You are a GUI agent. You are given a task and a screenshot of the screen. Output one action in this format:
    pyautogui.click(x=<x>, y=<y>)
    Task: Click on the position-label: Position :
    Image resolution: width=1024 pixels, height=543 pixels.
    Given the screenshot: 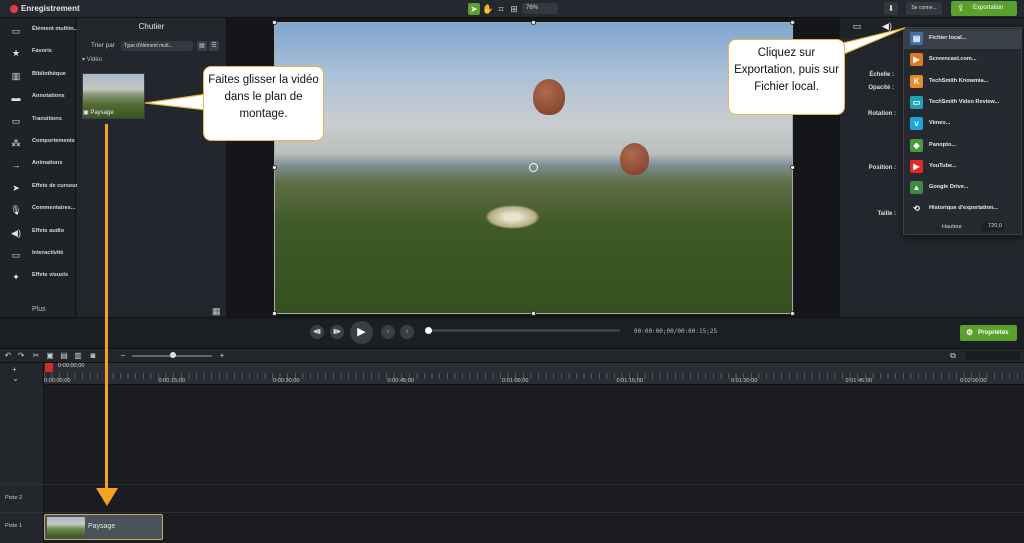 What is the action you would take?
    pyautogui.click(x=882, y=168)
    